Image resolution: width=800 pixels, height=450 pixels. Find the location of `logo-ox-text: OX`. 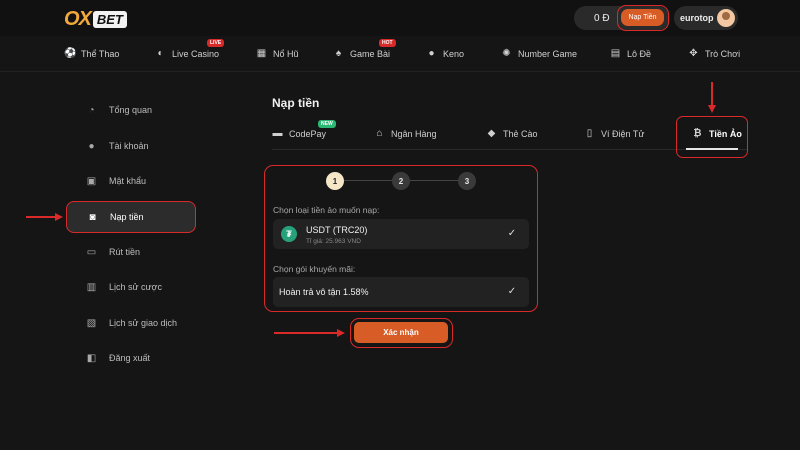

logo-ox-text: OX is located at coordinates (78, 19).